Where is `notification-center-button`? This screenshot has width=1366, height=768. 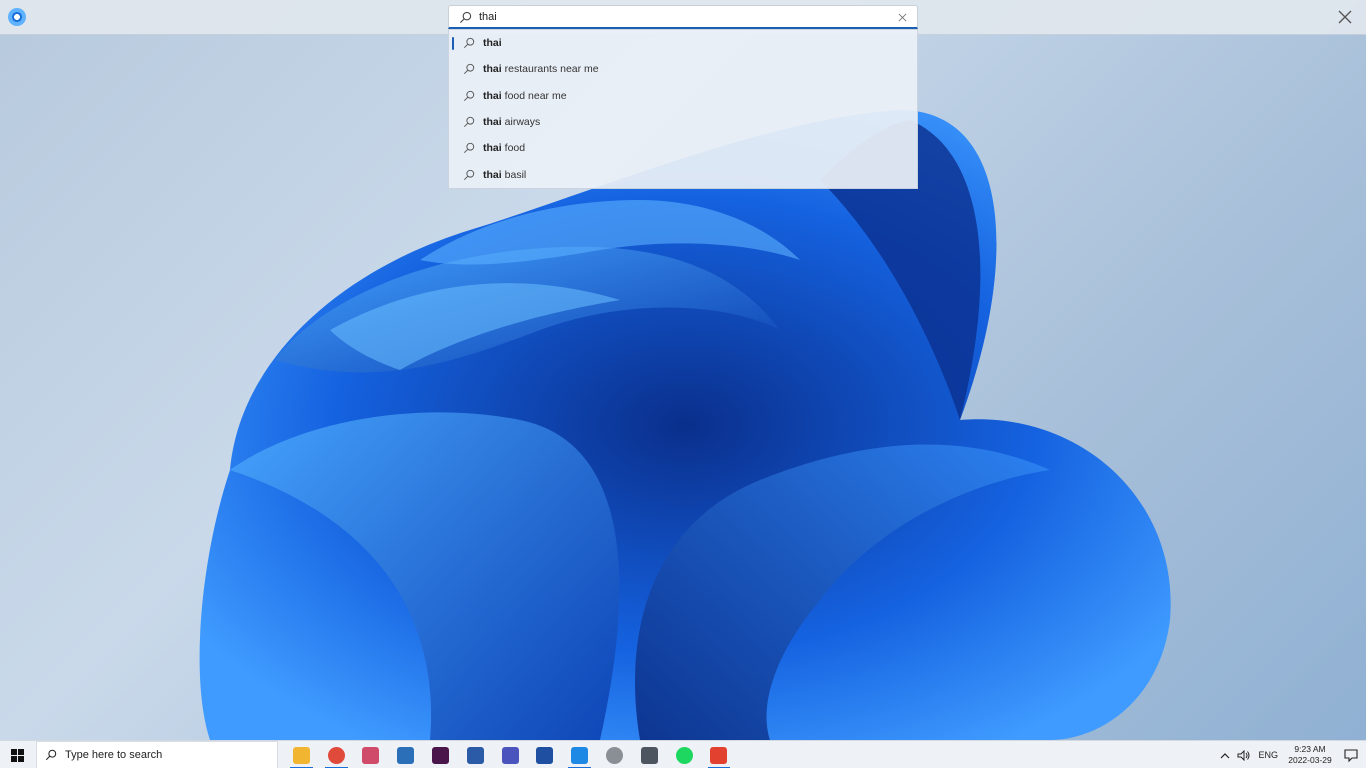
notification-center-button is located at coordinates (1351, 754).